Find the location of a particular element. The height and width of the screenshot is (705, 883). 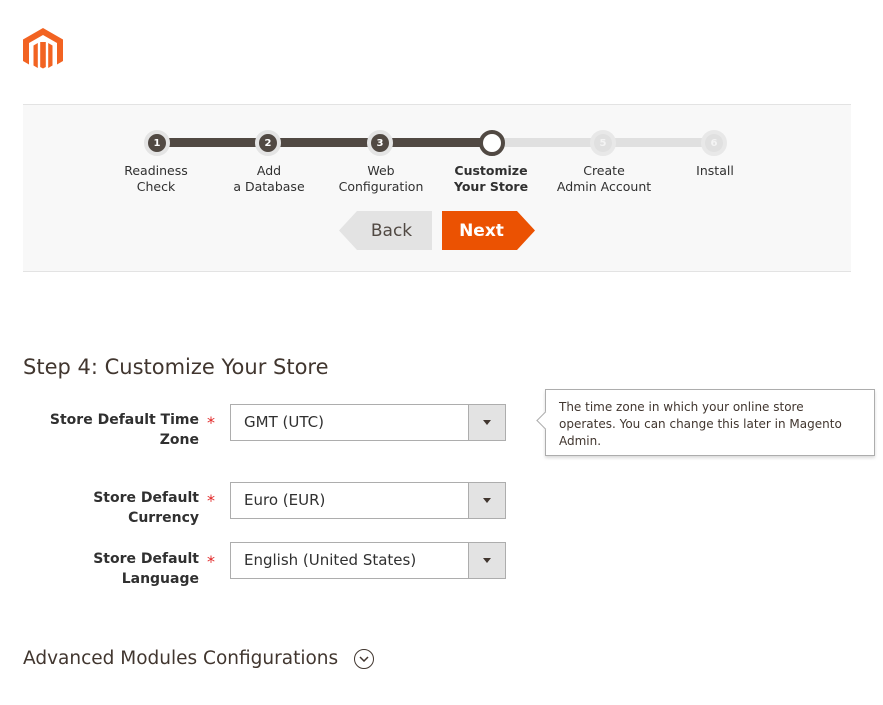

timezone-select: GMT (UTC) is located at coordinates (368, 422).